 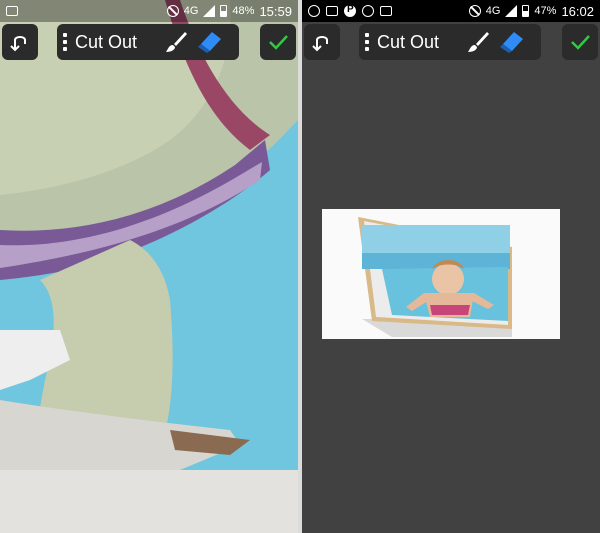 I want to click on pinterest-icon, so click(x=350, y=10).